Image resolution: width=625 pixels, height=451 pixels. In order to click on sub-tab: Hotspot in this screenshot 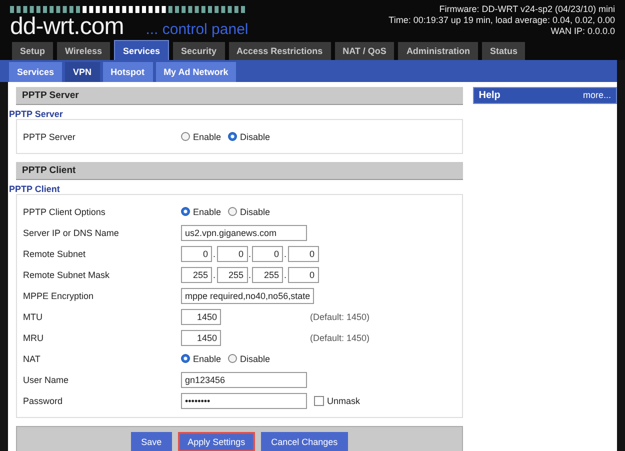, I will do `click(127, 72)`.